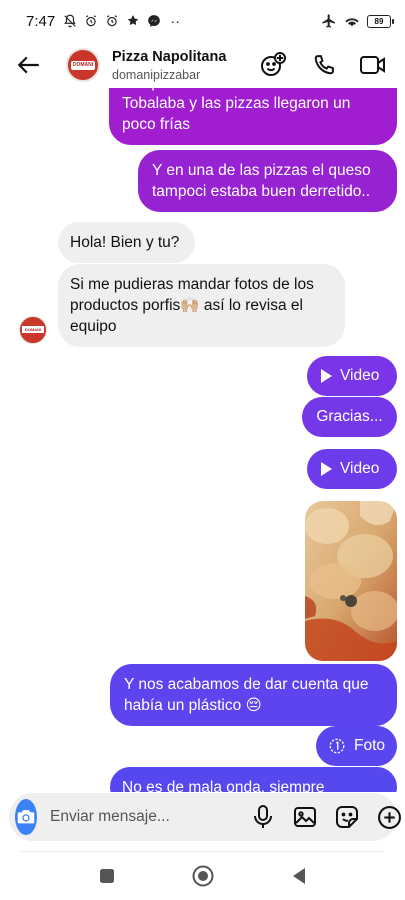 The width and height of the screenshot is (405, 900). What do you see at coordinates (326, 817) in the screenshot?
I see `composer-actions` at bounding box center [326, 817].